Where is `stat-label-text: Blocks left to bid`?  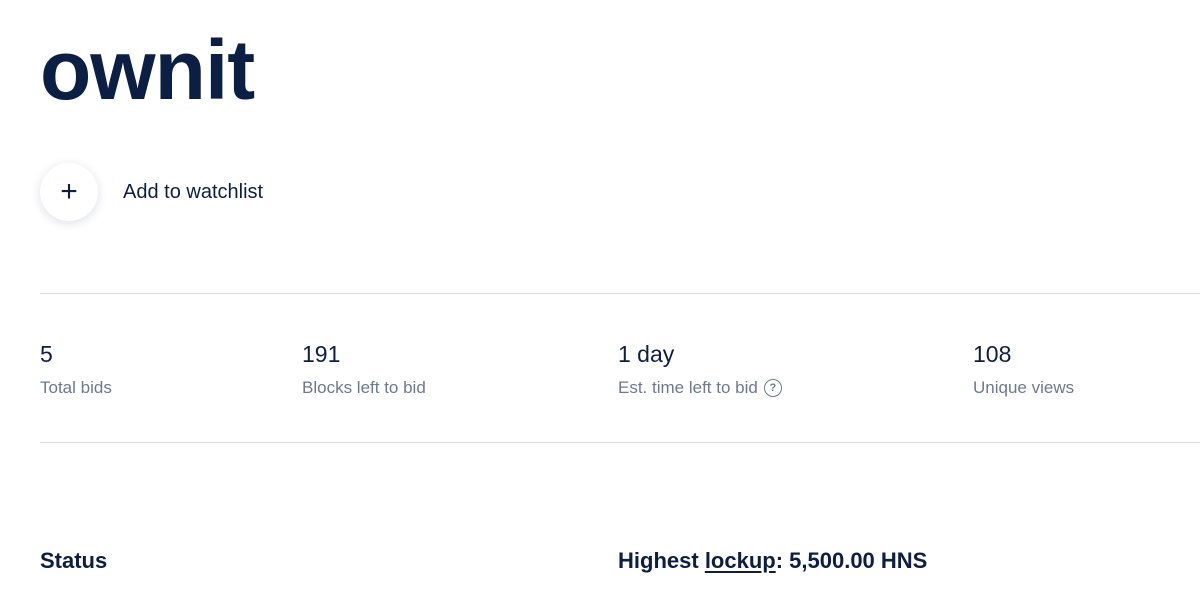
stat-label-text: Blocks left to bid is located at coordinates (364, 387).